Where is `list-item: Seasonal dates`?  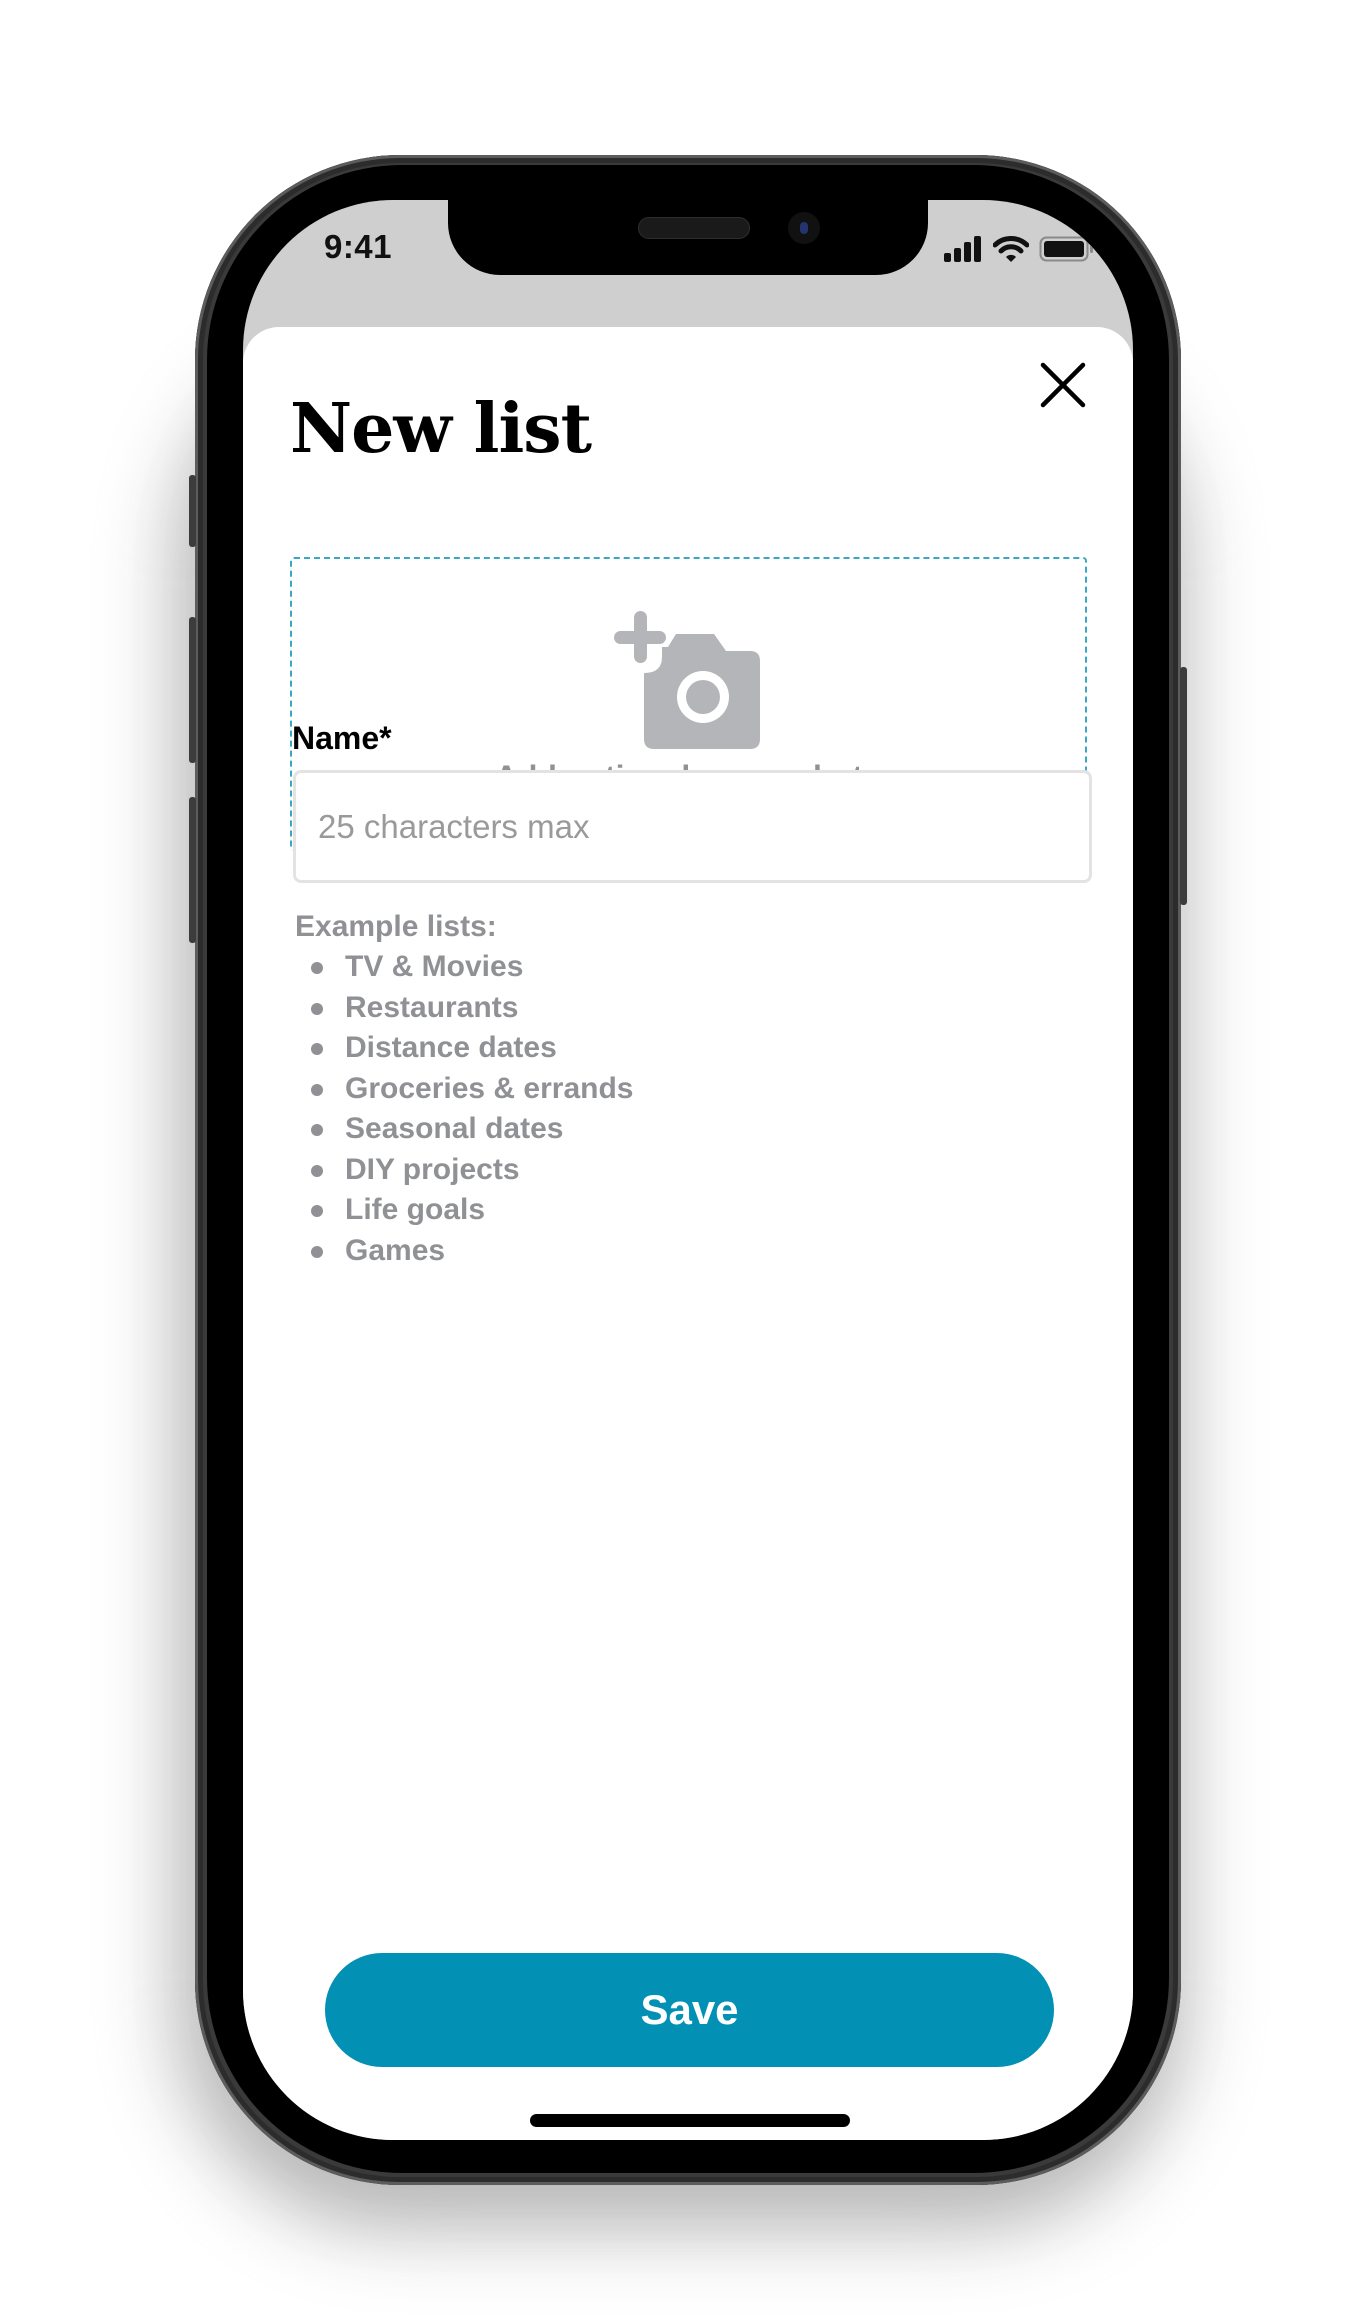 list-item: Seasonal dates is located at coordinates (464, 1129).